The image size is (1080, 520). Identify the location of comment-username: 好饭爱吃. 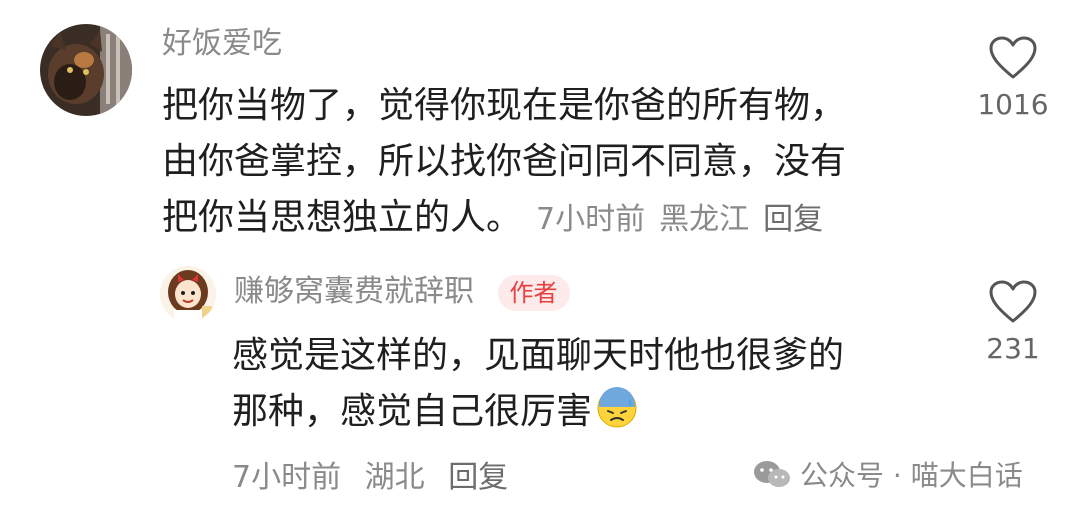
(222, 44).